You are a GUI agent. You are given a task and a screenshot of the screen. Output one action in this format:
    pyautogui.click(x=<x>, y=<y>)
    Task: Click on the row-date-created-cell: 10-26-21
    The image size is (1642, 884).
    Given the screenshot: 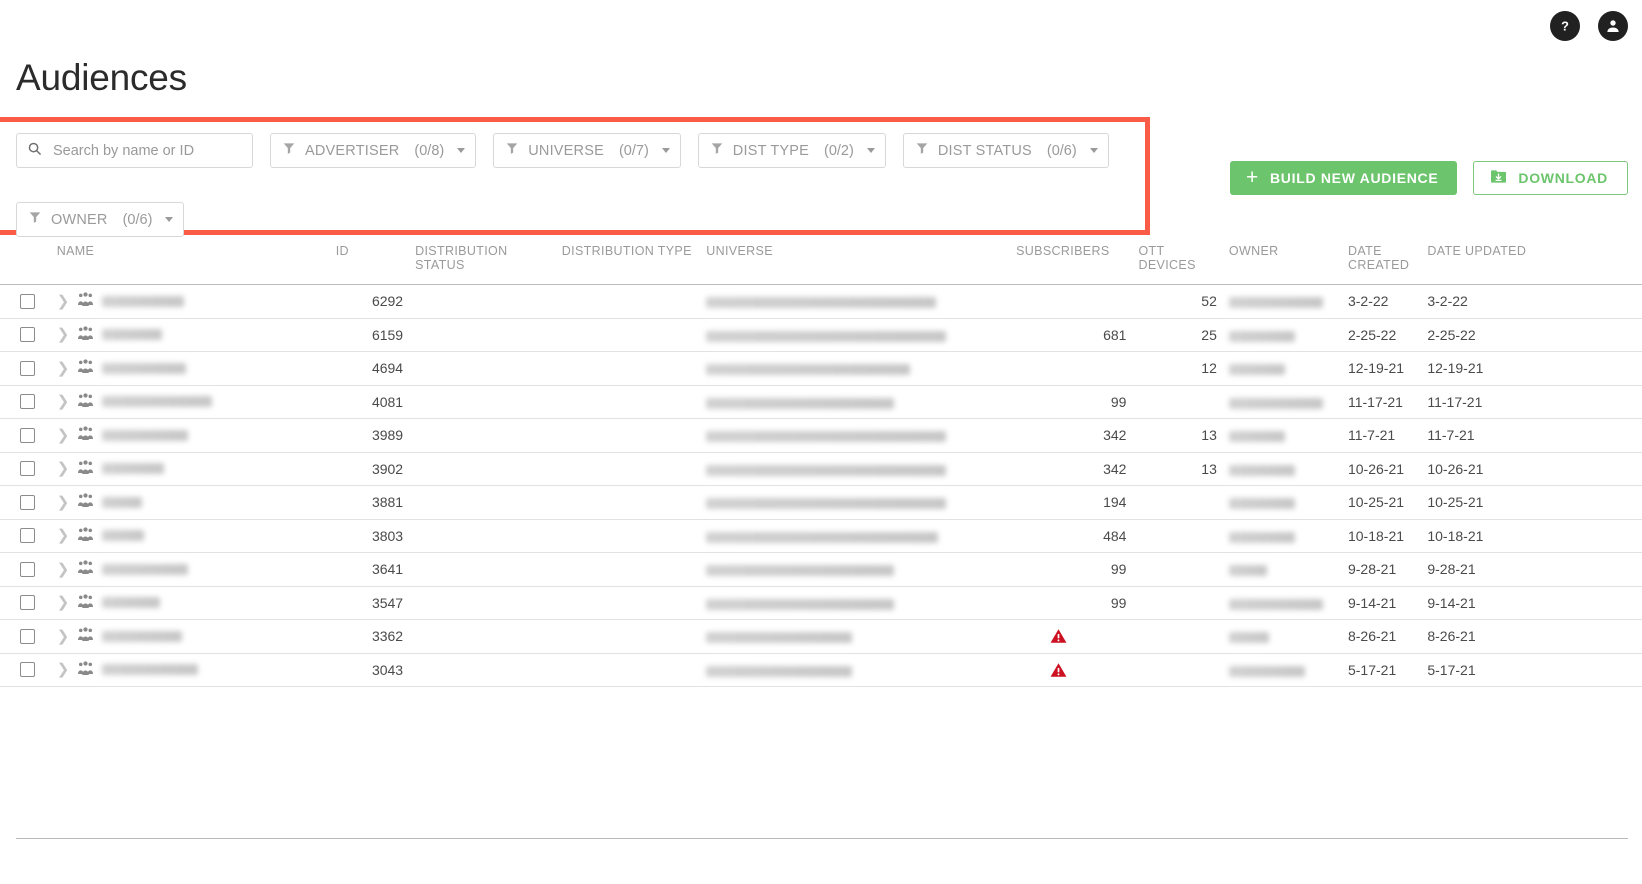 What is the action you would take?
    pyautogui.click(x=1381, y=469)
    